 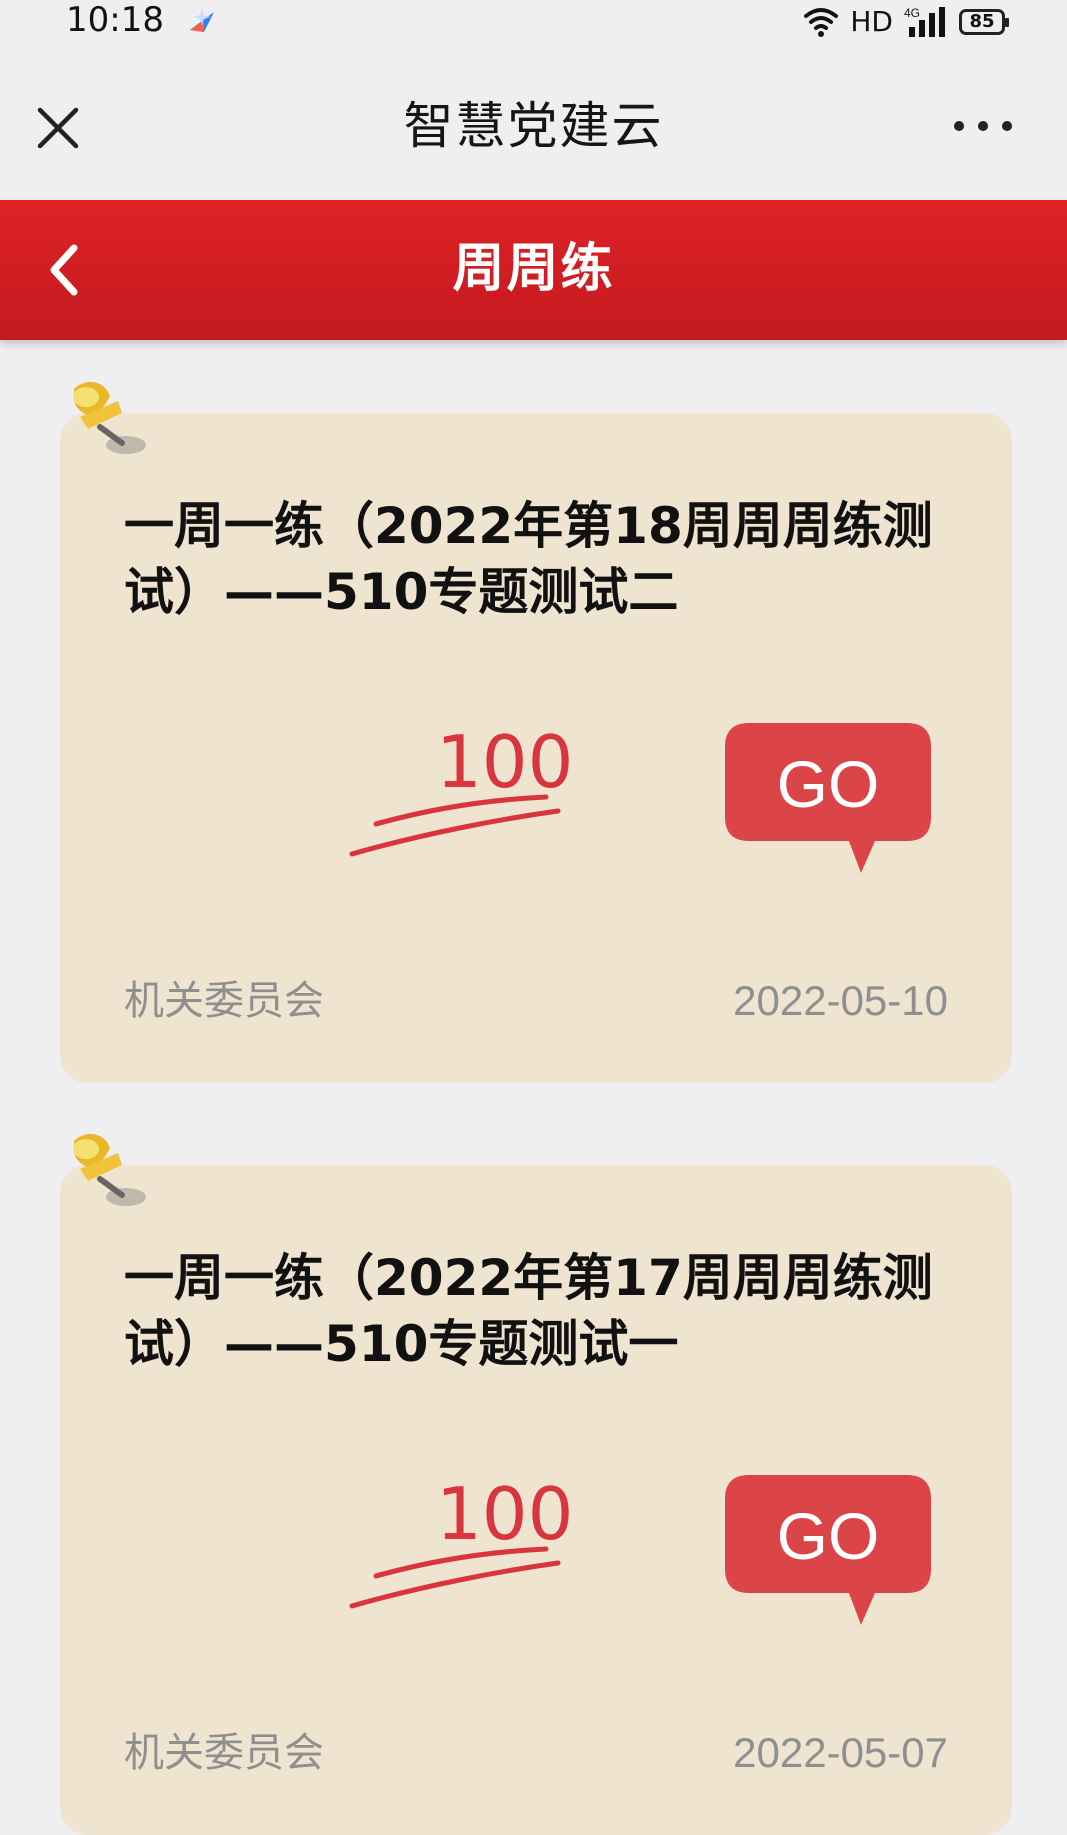 I want to click on quiz-title: 一周一练（2022年第18周周周练测试）——510专题测试二, so click(x=528, y=559).